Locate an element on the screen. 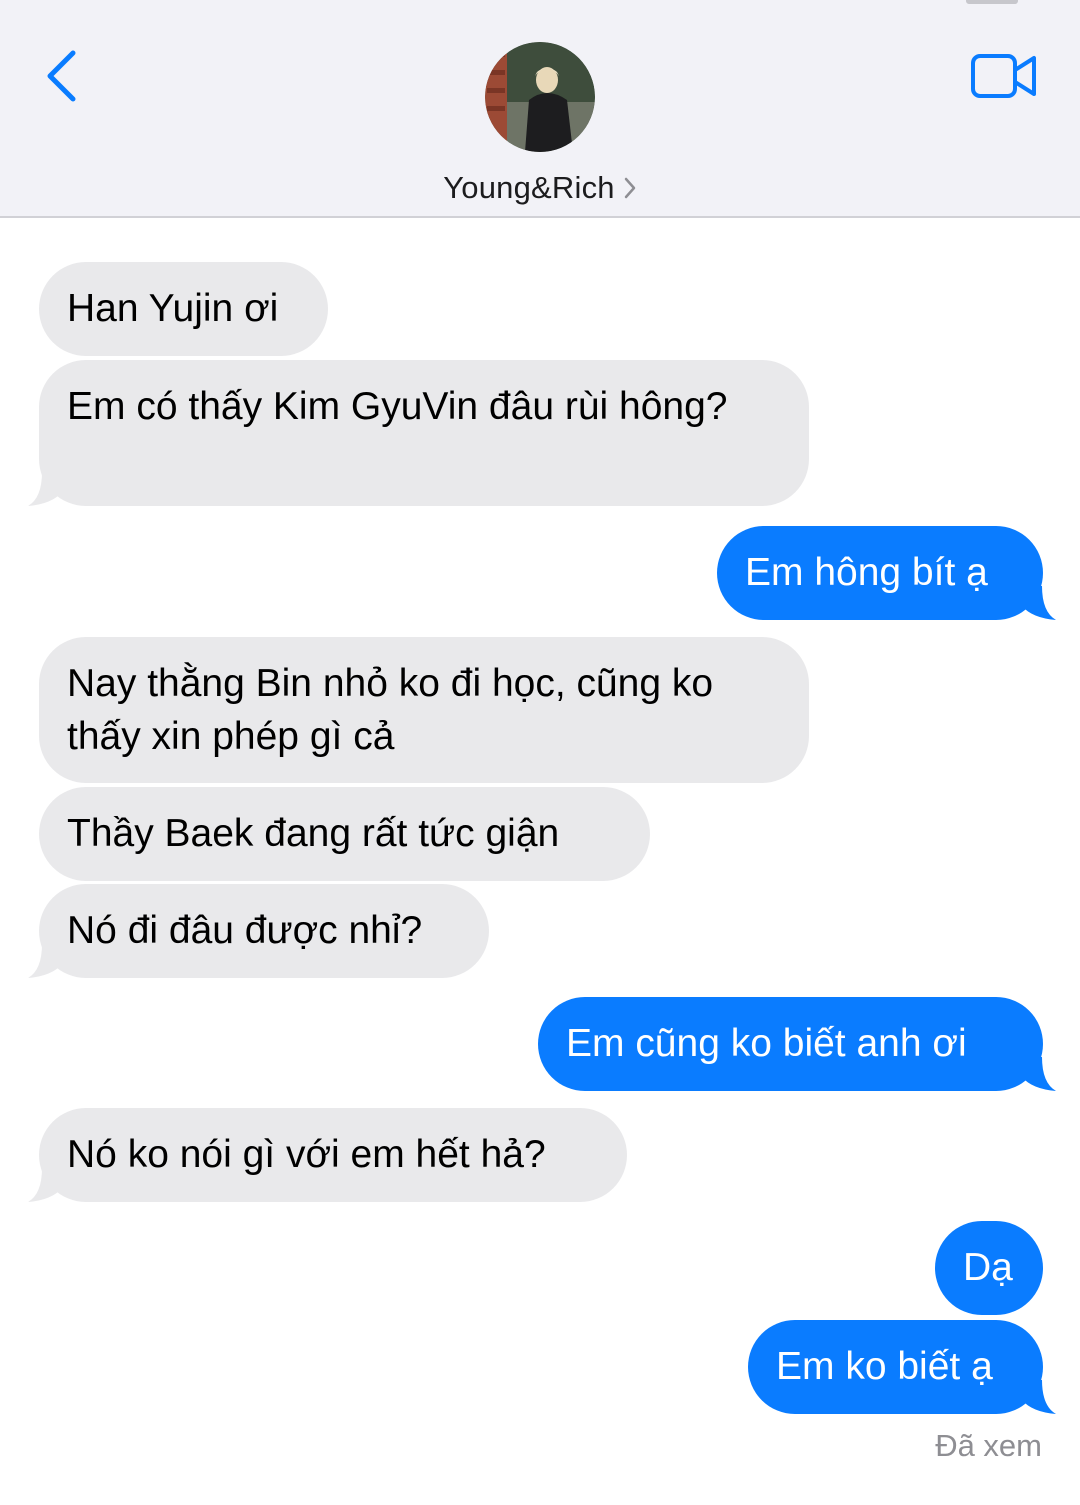 The height and width of the screenshot is (1505, 1080). message-text: Thầy Baek đang rất tức giận is located at coordinates (313, 833).